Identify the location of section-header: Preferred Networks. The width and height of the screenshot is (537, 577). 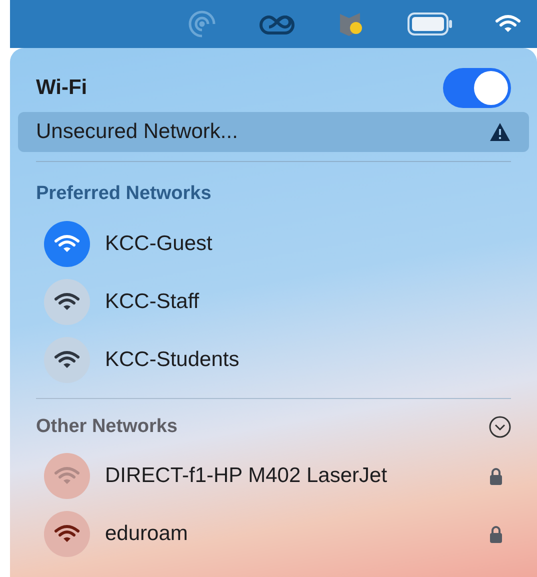
(123, 194).